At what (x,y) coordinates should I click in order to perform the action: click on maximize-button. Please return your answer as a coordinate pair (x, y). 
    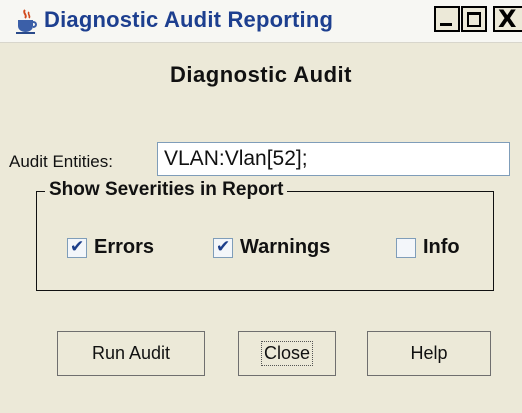
    Looking at the image, I should click on (474, 19).